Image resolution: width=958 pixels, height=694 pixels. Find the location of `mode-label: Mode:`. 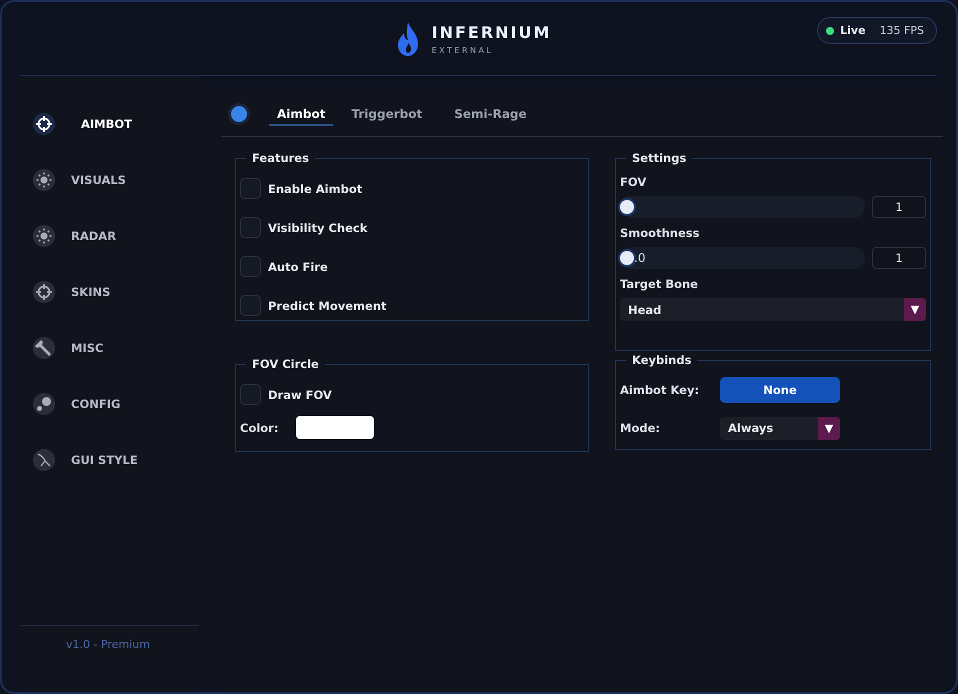

mode-label: Mode: is located at coordinates (640, 428).